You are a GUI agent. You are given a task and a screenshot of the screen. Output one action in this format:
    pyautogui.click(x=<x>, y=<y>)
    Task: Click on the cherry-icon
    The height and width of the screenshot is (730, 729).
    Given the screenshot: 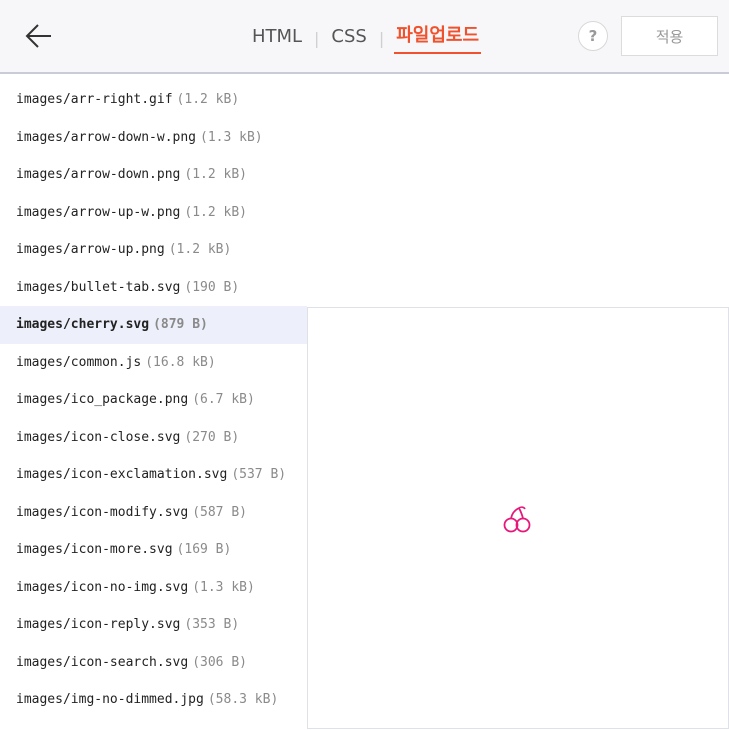 What is the action you would take?
    pyautogui.click(x=517, y=519)
    